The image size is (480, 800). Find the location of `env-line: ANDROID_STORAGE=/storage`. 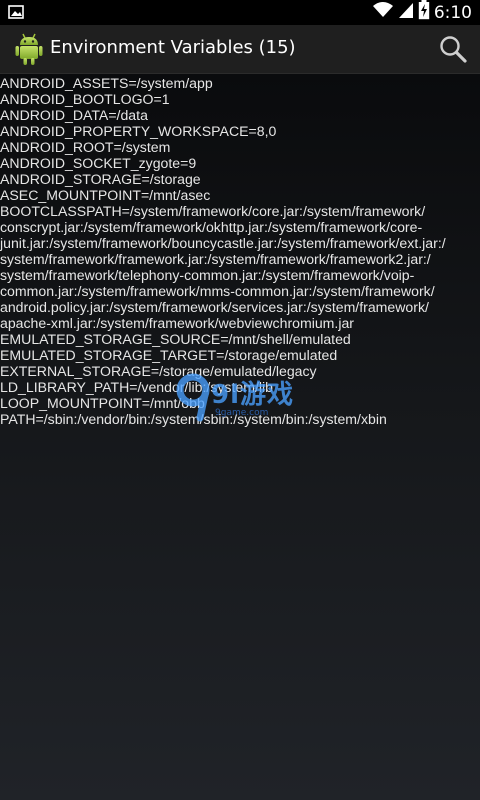

env-line: ANDROID_STORAGE=/storage is located at coordinates (100, 179).